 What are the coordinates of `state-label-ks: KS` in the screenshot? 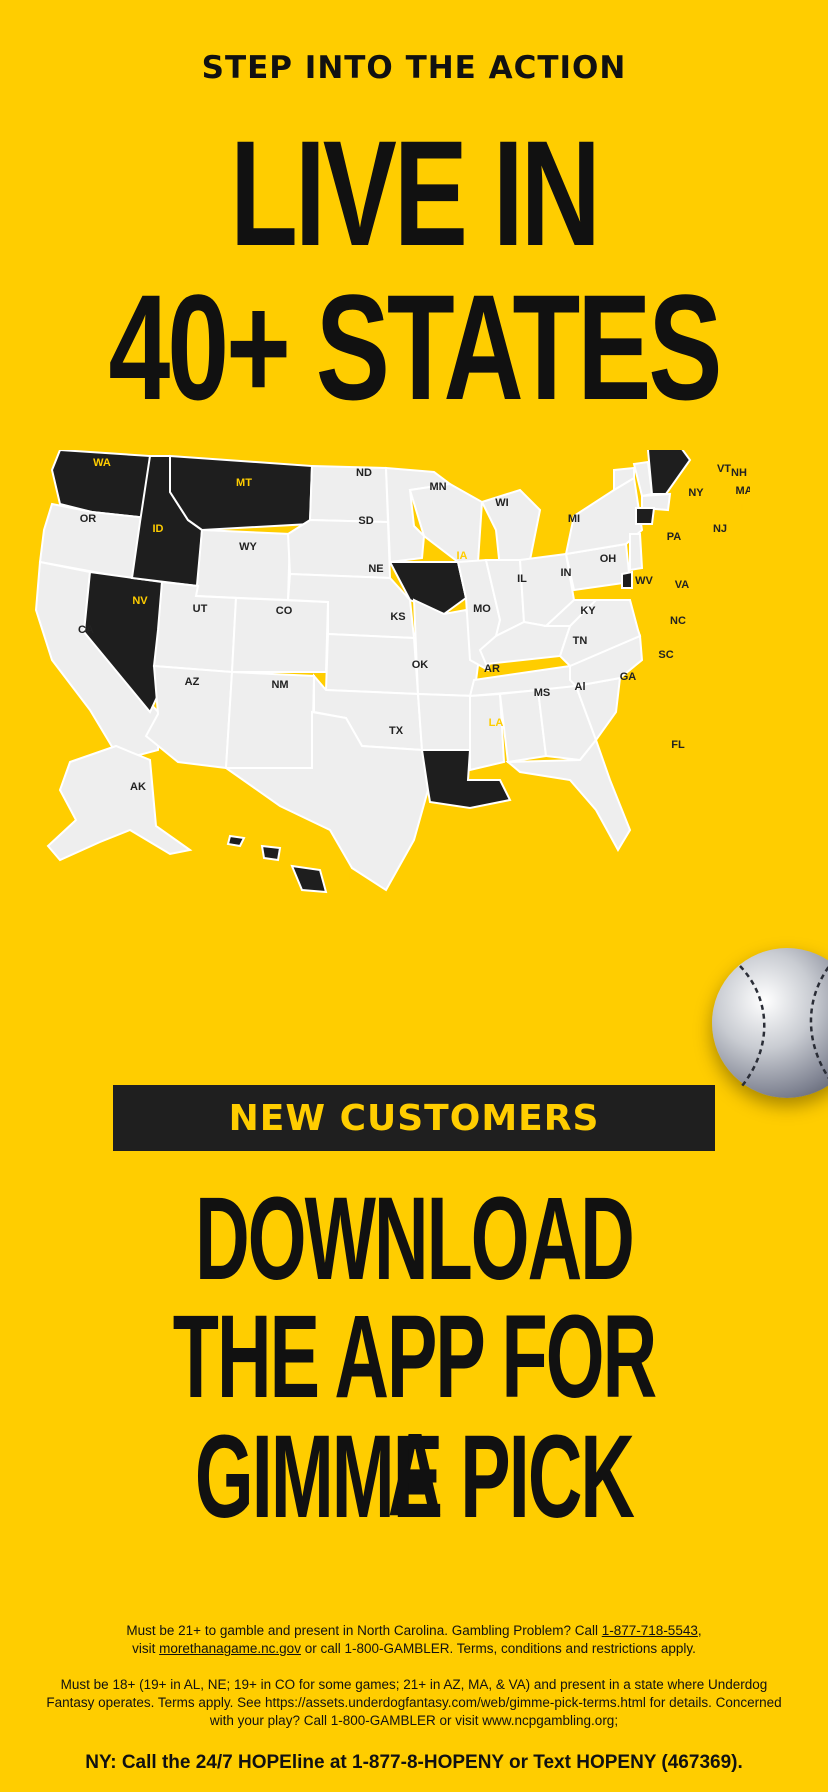 It's located at (397, 617).